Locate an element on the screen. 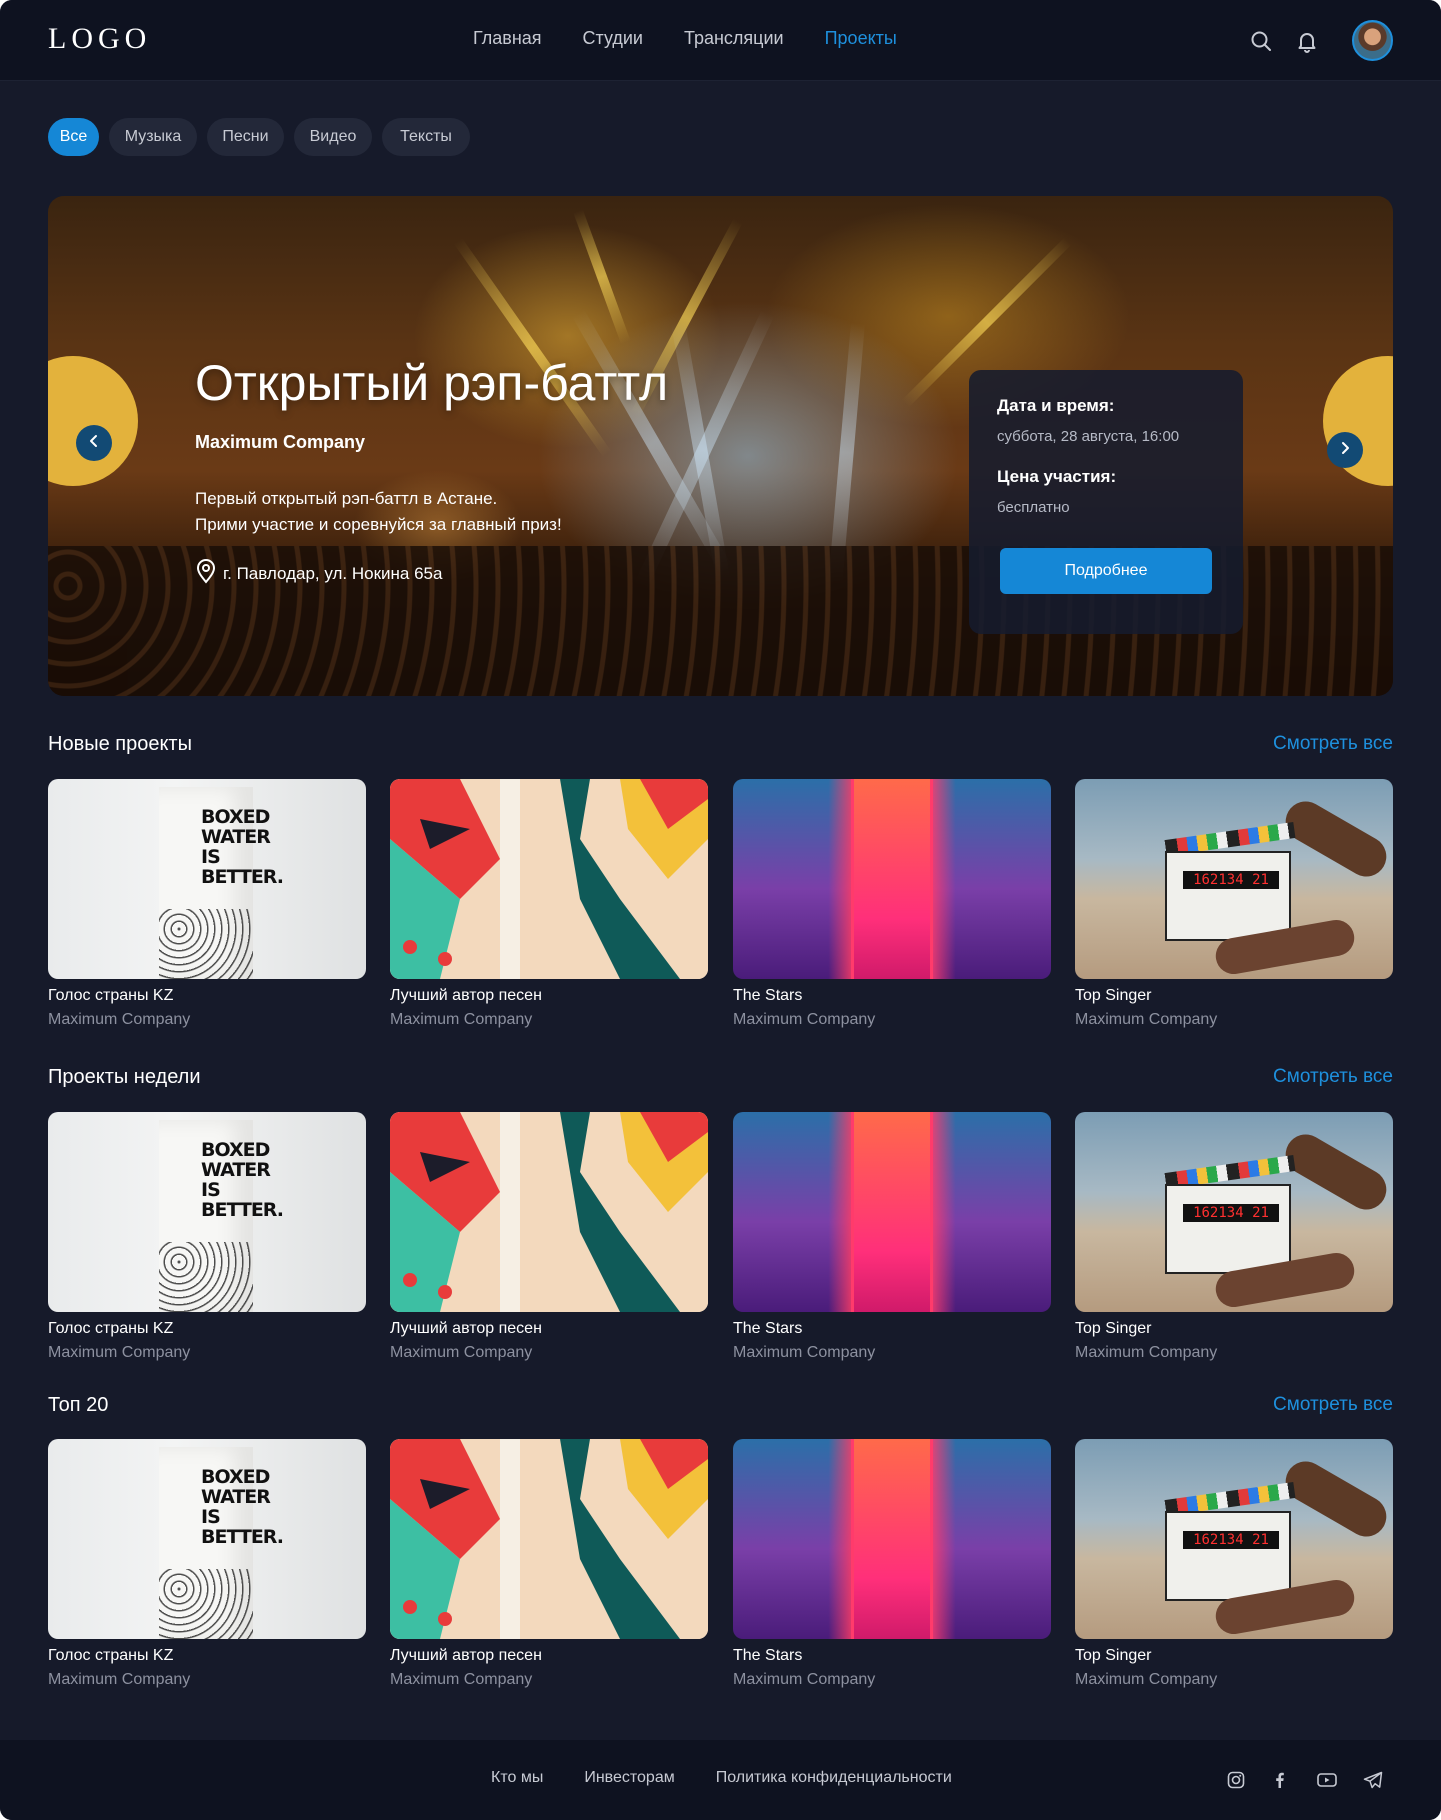  hero-location: г. Павлодар, ул. Нокина 65а is located at coordinates (318, 573).